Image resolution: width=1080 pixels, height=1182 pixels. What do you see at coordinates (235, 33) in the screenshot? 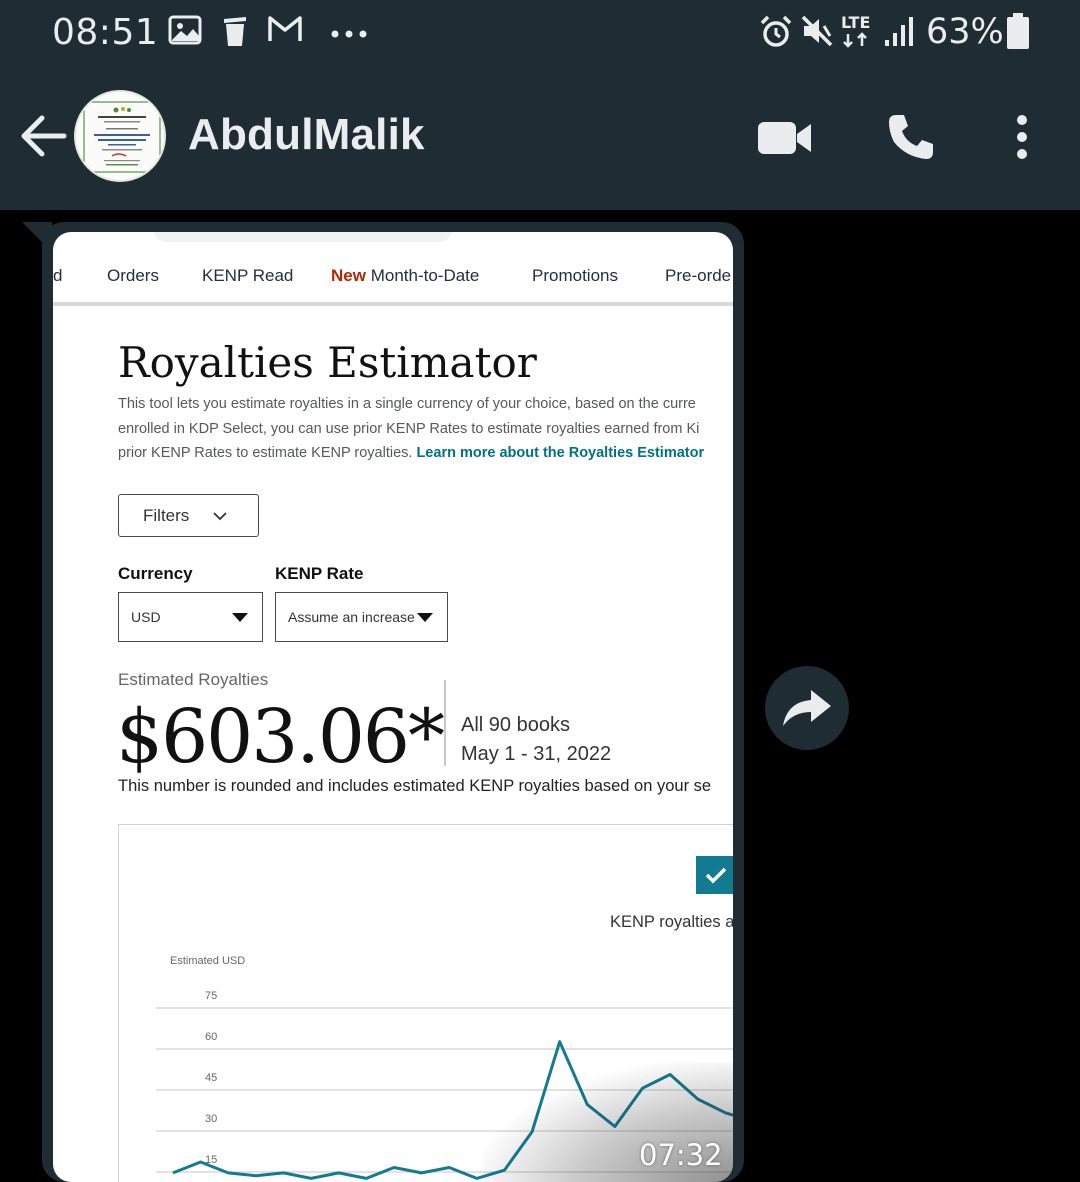
I see `trash-icon` at bounding box center [235, 33].